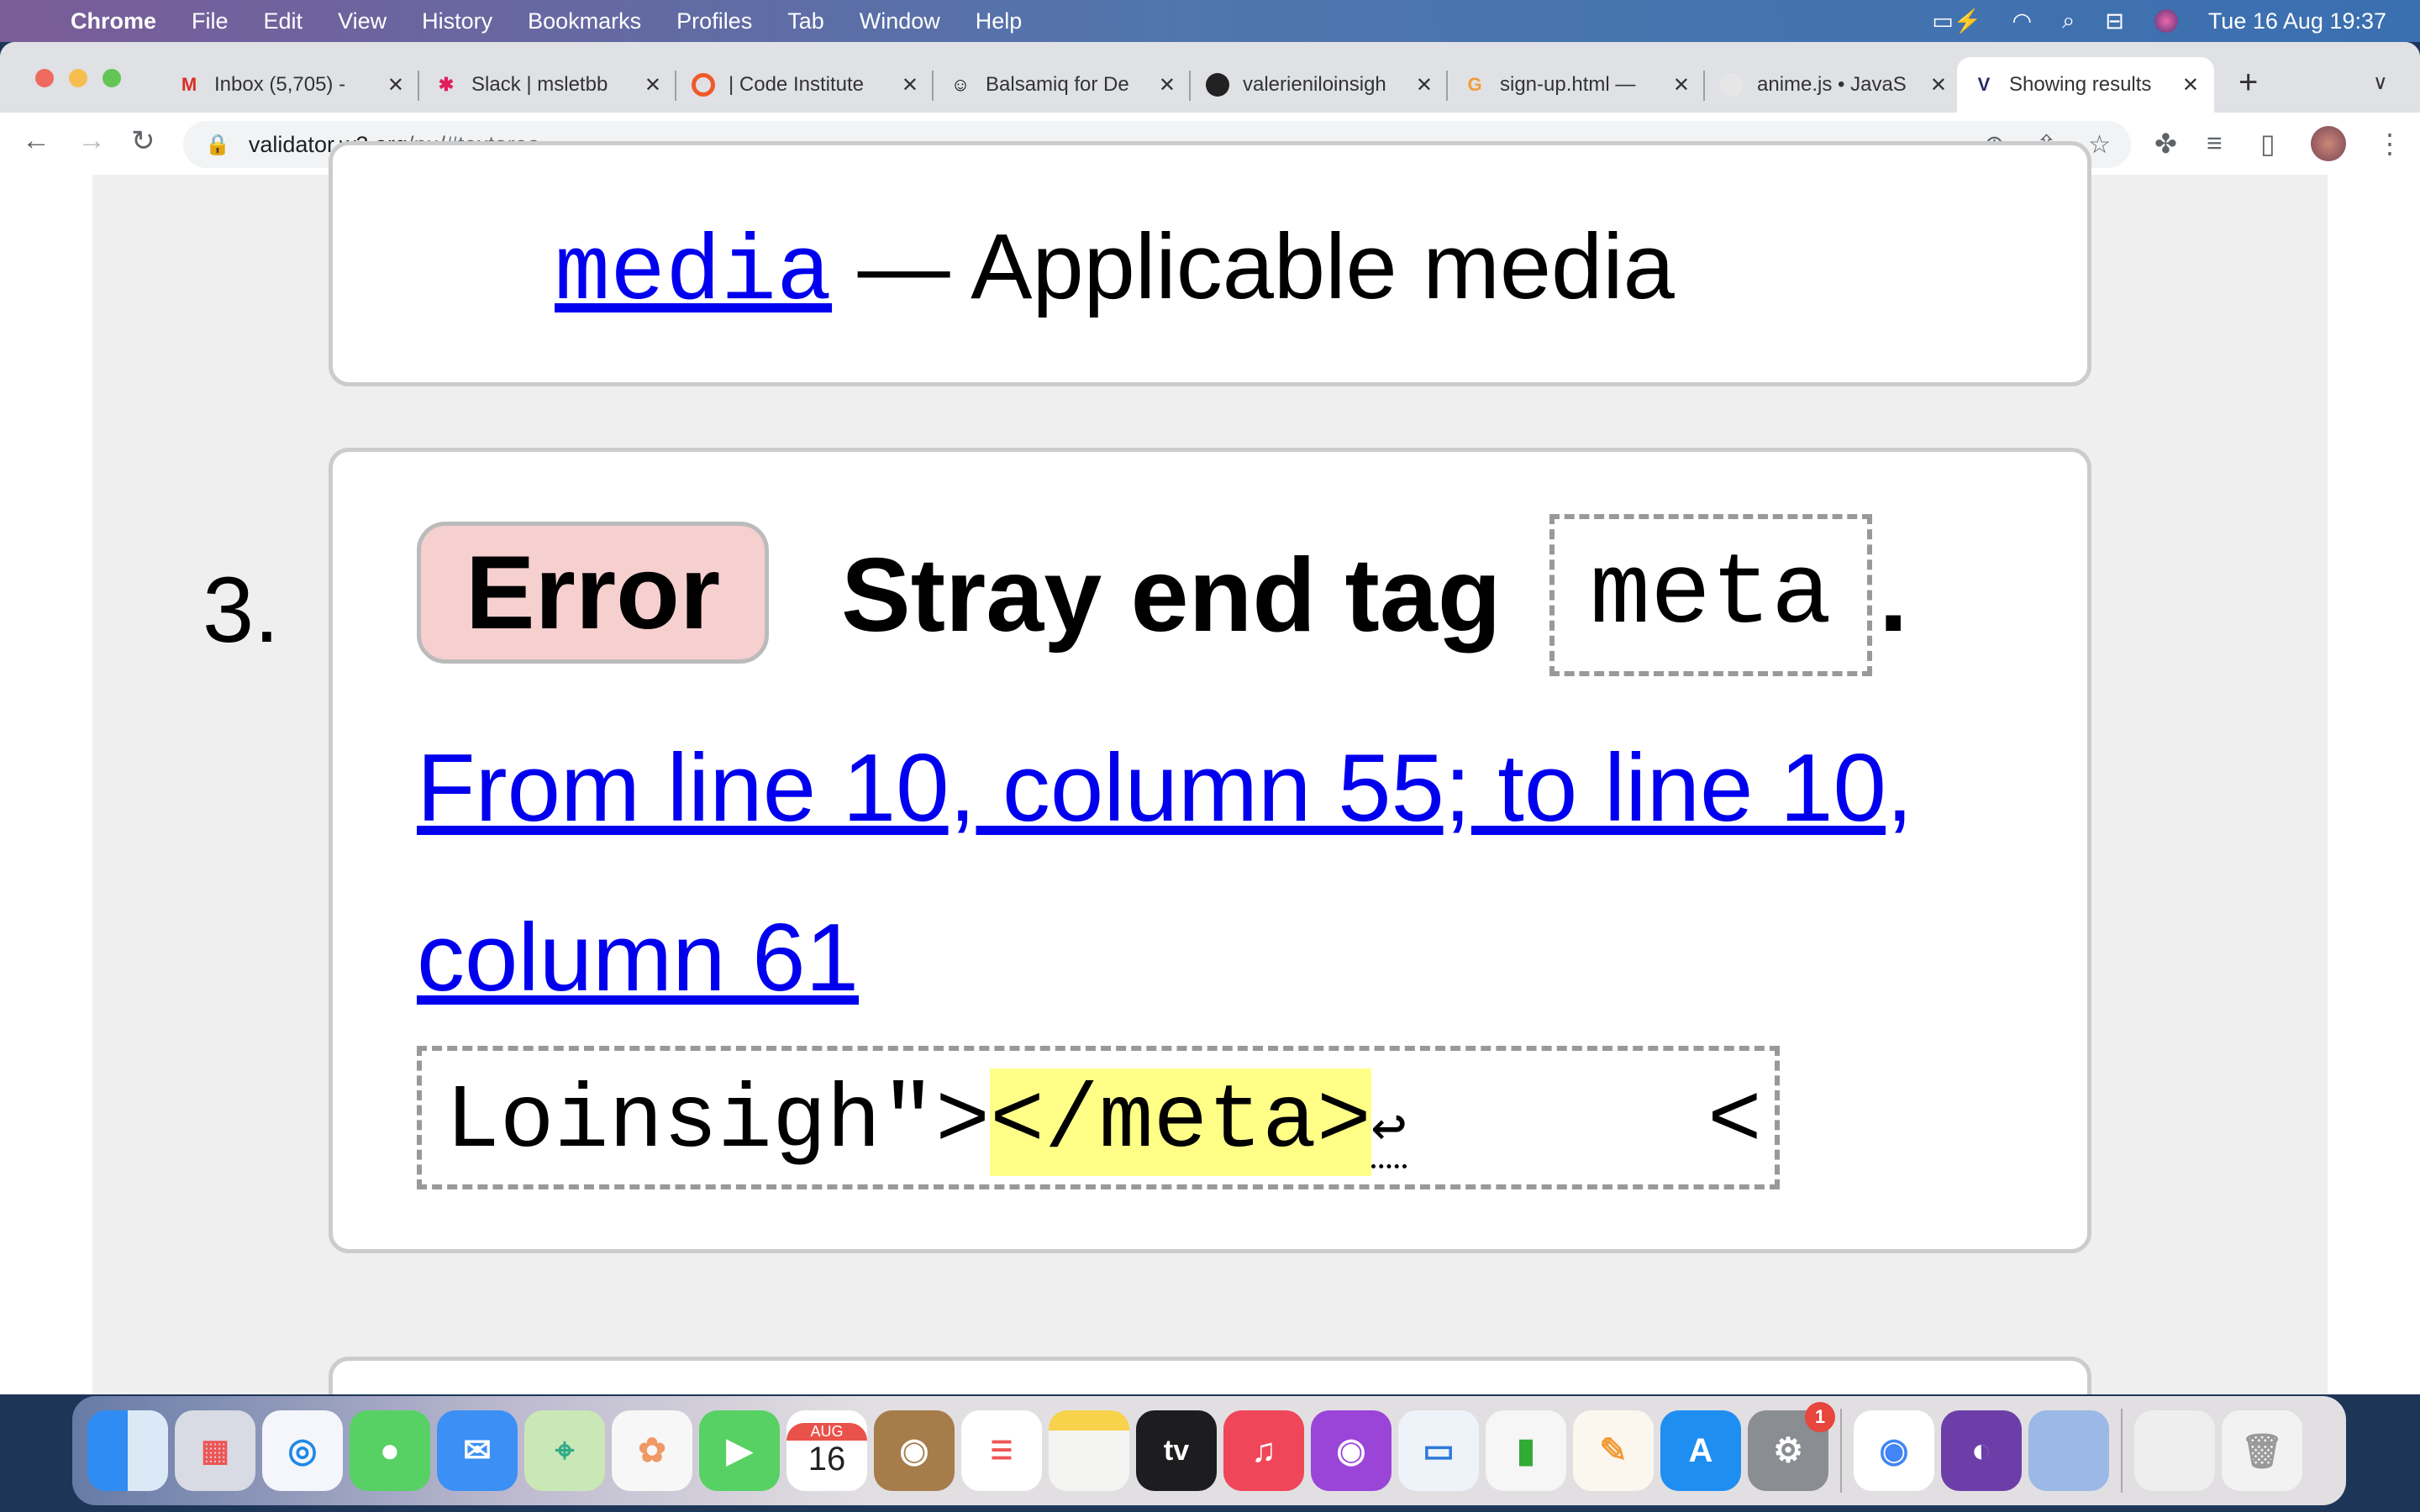 The image size is (2420, 1512). Describe the element at coordinates (2268, 144) in the screenshot. I see `side-panel-icon: ▯` at that location.